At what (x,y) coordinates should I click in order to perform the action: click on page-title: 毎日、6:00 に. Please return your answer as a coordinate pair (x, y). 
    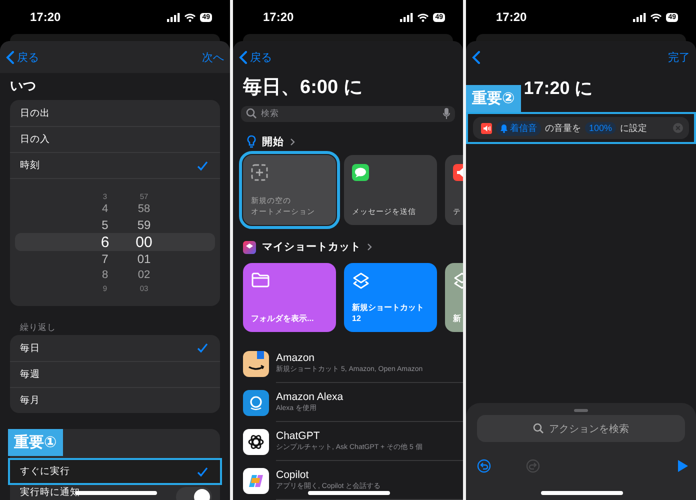
    Looking at the image, I should click on (303, 88).